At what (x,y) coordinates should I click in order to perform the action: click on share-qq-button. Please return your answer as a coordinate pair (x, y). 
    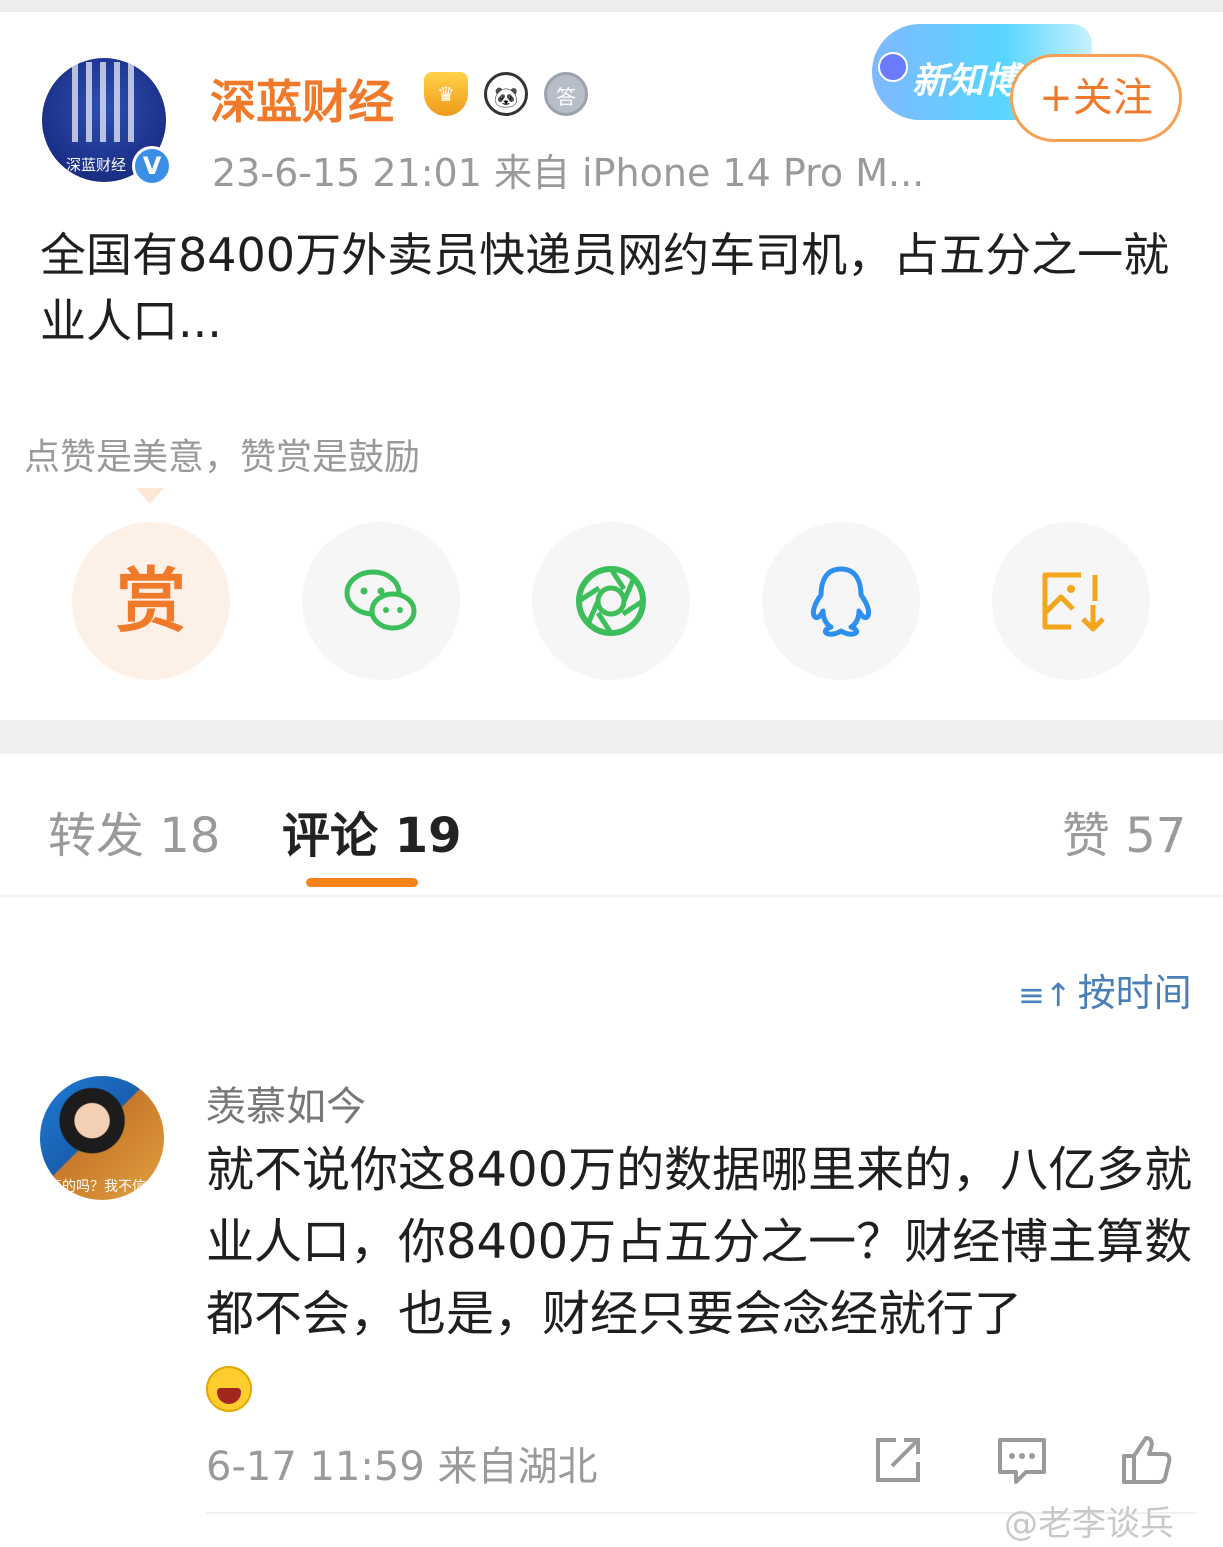
    Looking at the image, I should click on (841, 601).